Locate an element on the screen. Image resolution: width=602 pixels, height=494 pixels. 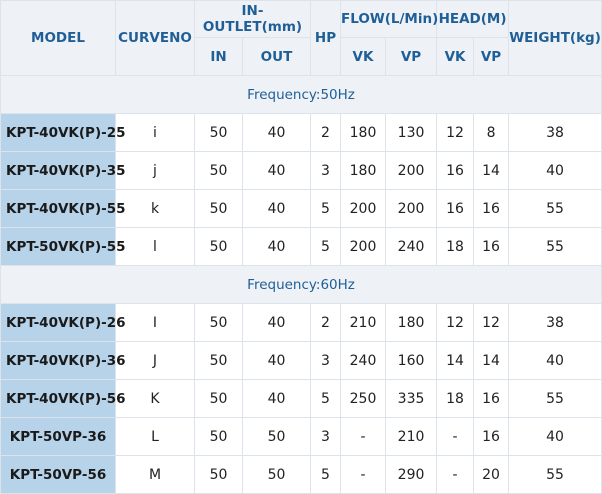
weight-cell: 38 is located at coordinates (555, 132).